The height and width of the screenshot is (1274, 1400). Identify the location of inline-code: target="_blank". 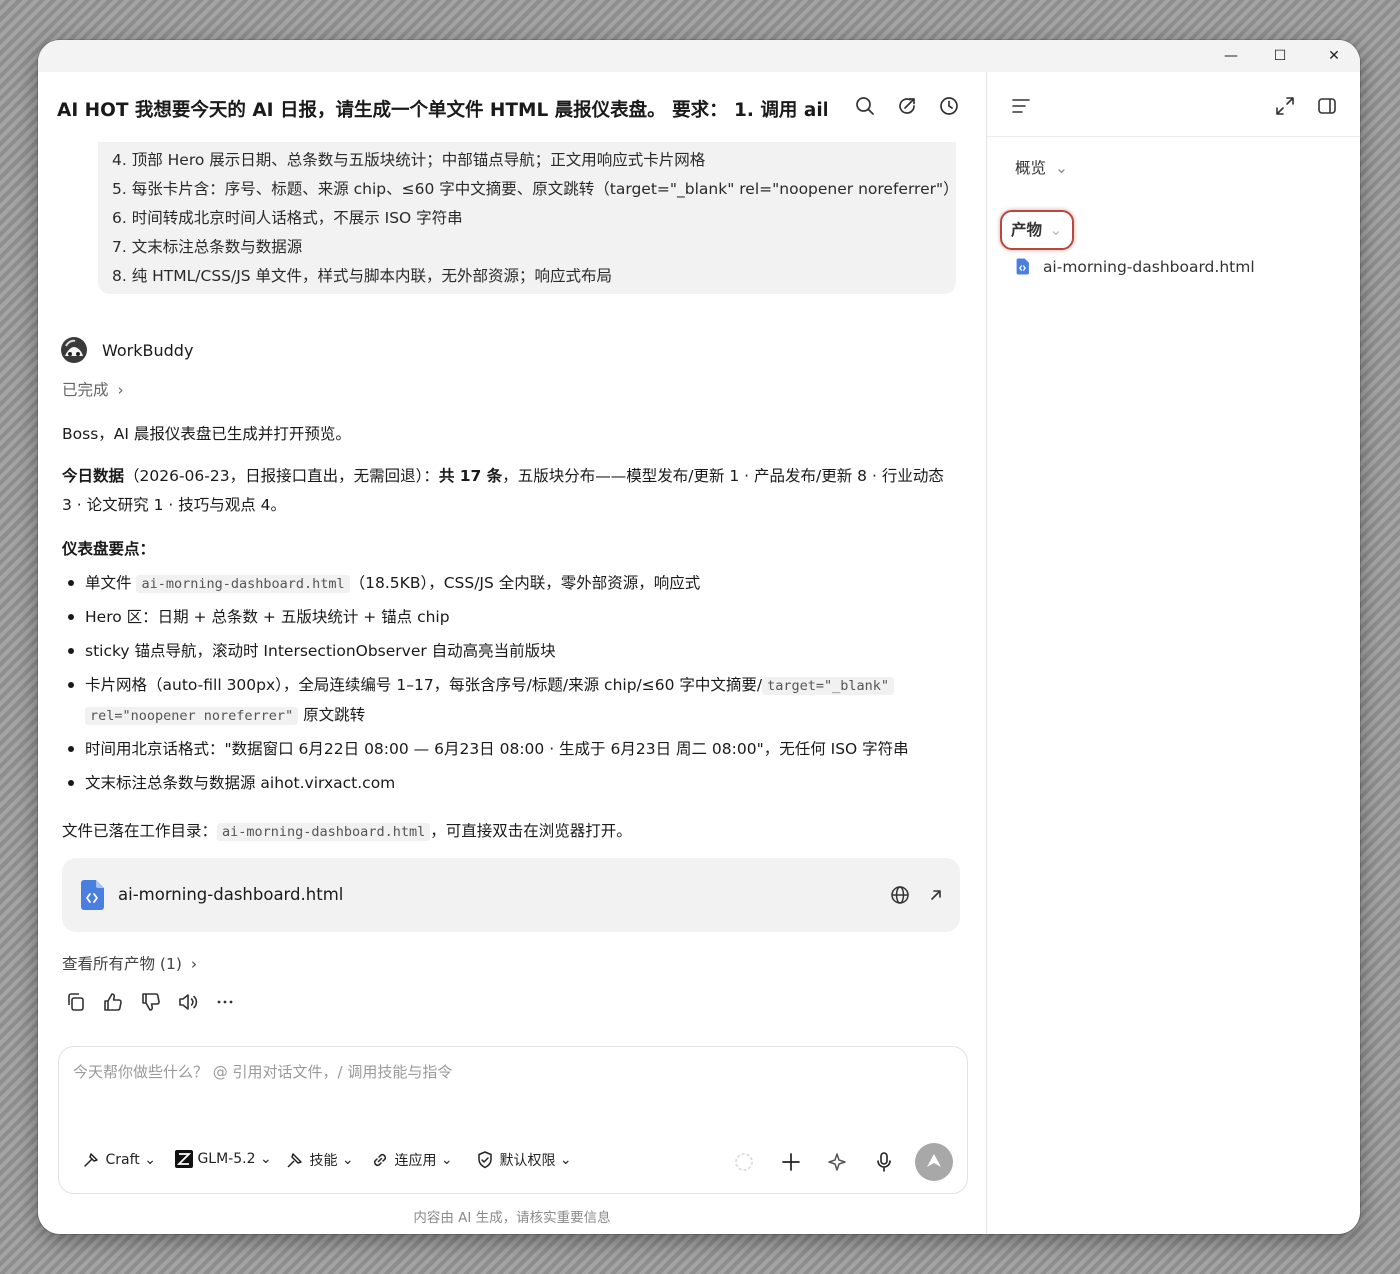
(828, 686).